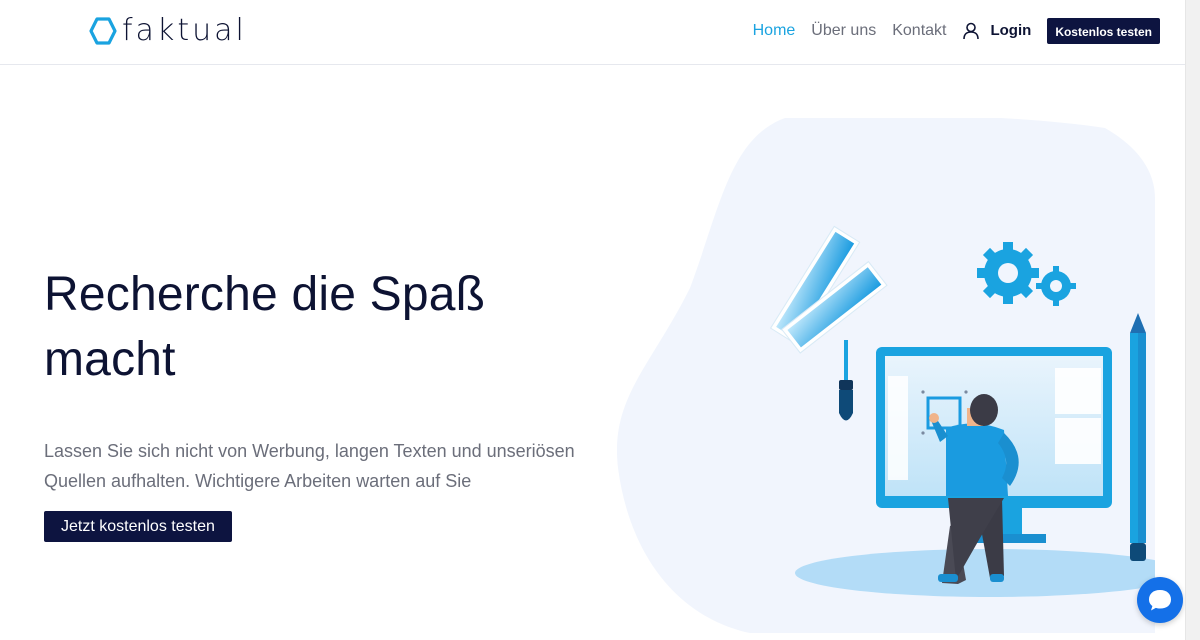  I want to click on user-icon, so click(971, 31).